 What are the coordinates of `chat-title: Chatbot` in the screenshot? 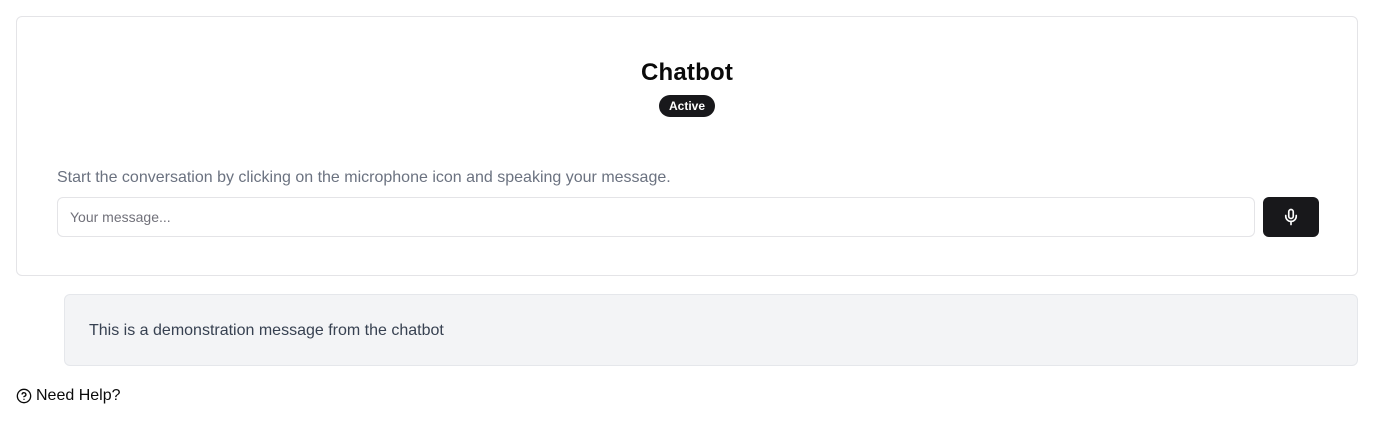 It's located at (687, 72).